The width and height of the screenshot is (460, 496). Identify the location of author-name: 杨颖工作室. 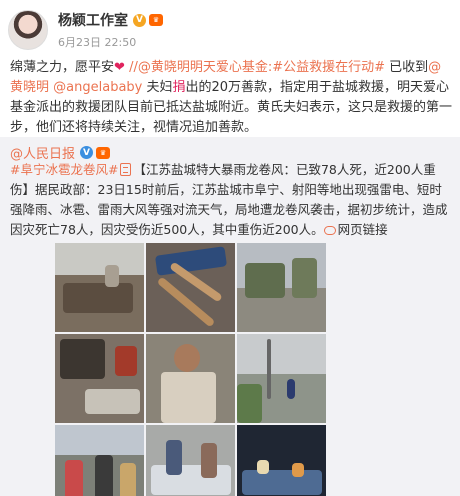
(93, 20).